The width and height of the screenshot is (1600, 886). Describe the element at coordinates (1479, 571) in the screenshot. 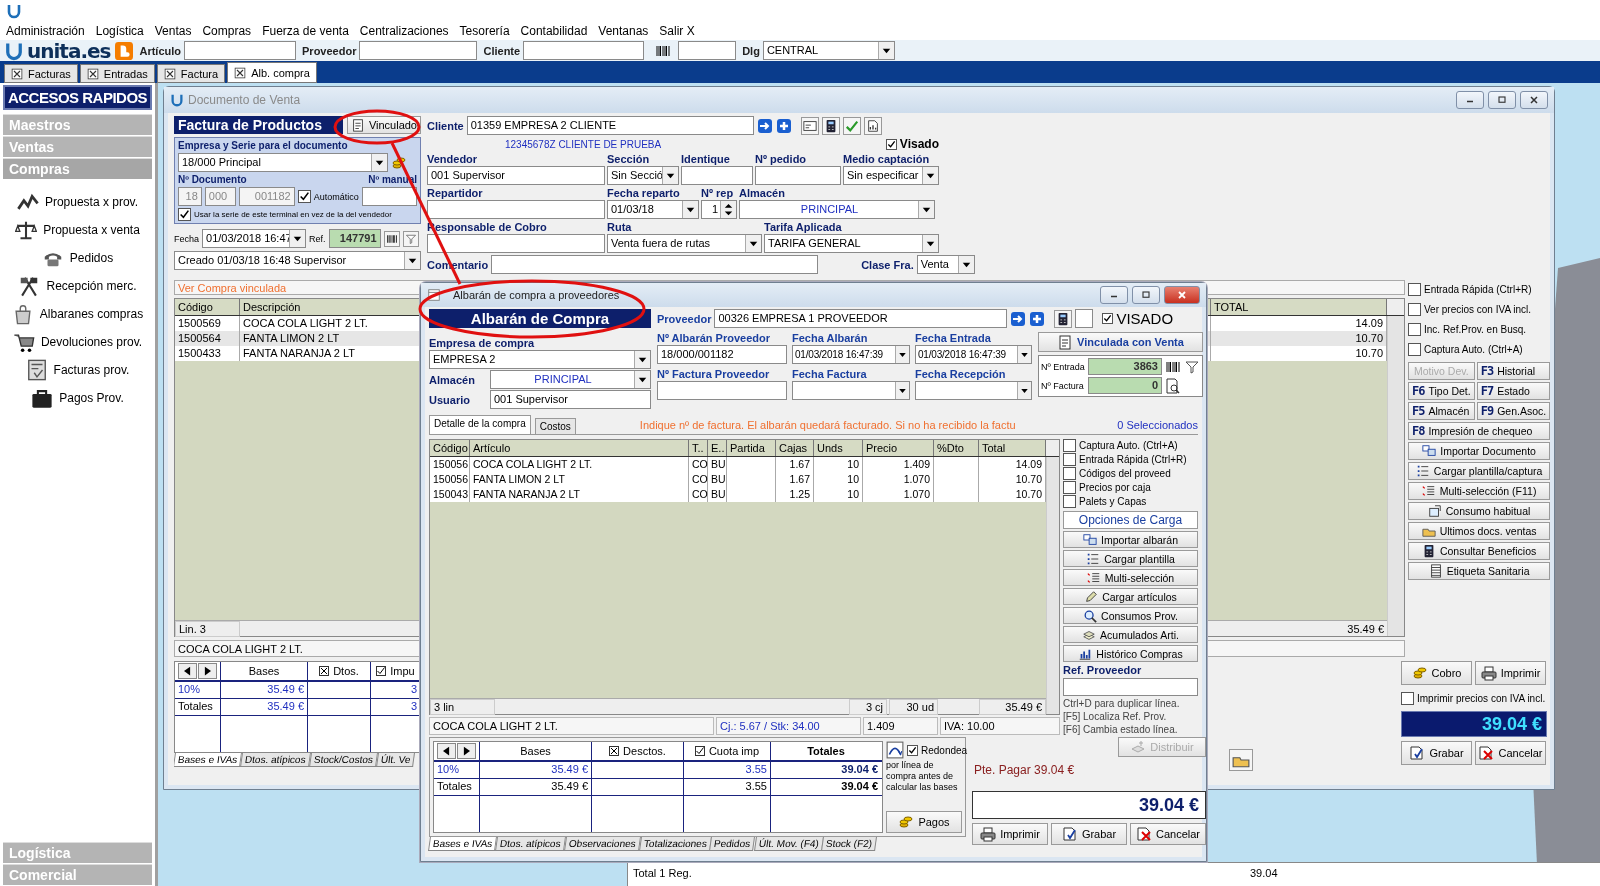

I see `action-button: Etiqueta Sanitaria` at that location.